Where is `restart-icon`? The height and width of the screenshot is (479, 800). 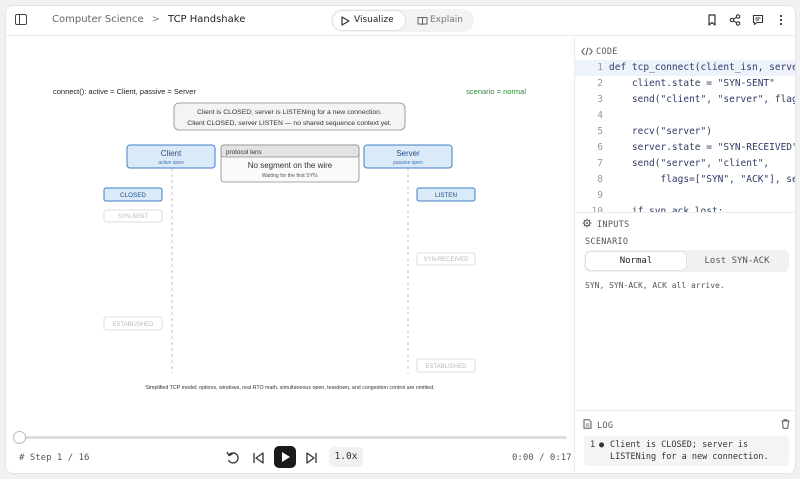
restart-icon is located at coordinates (233, 458).